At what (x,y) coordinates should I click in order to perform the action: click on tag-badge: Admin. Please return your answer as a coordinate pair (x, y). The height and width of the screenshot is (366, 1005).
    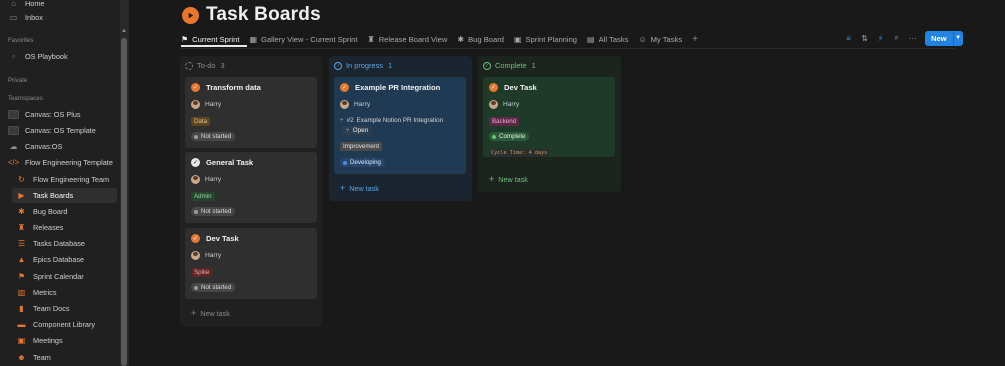
    Looking at the image, I should click on (203, 196).